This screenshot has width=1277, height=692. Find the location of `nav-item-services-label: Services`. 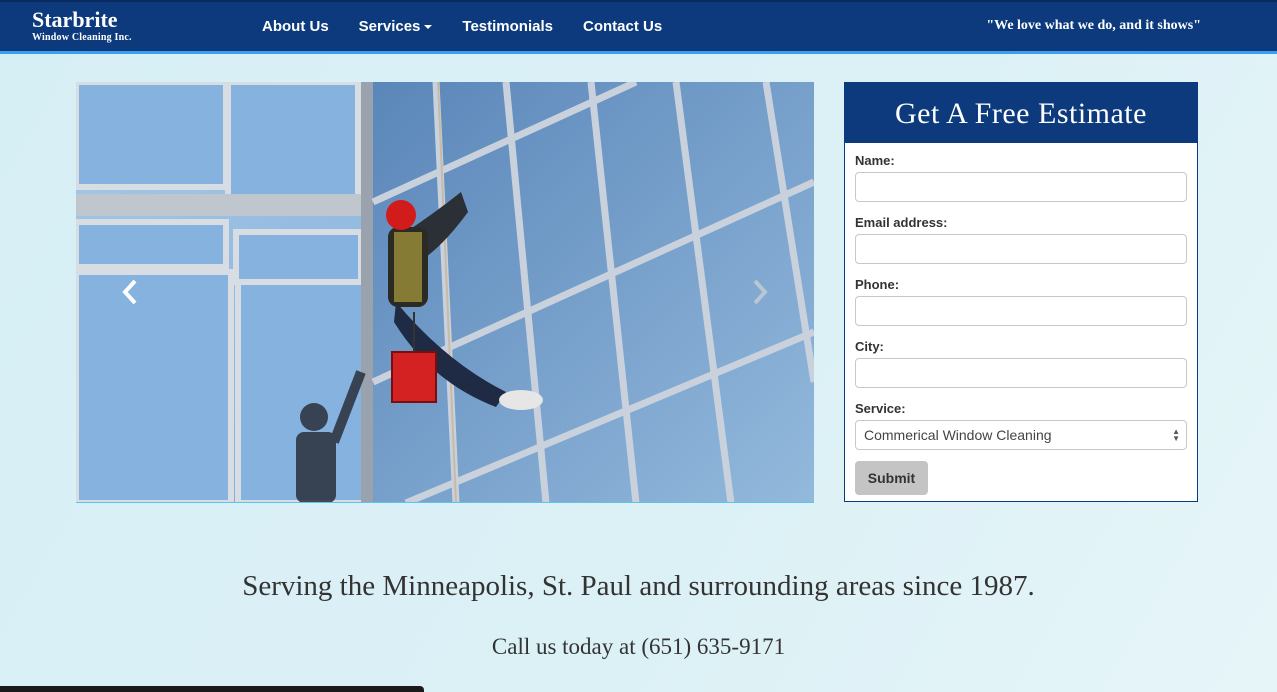

nav-item-services-label: Services is located at coordinates (389, 26).